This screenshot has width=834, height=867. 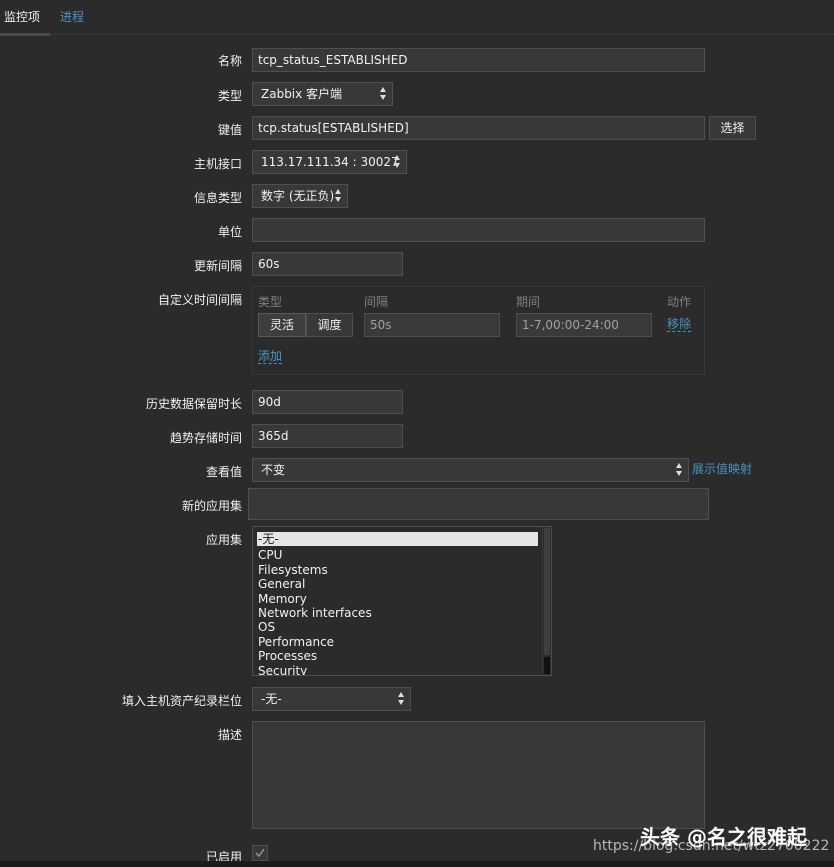 What do you see at coordinates (723, 837) in the screenshot?
I see `watermark-text: 头条 @名之很难起` at bounding box center [723, 837].